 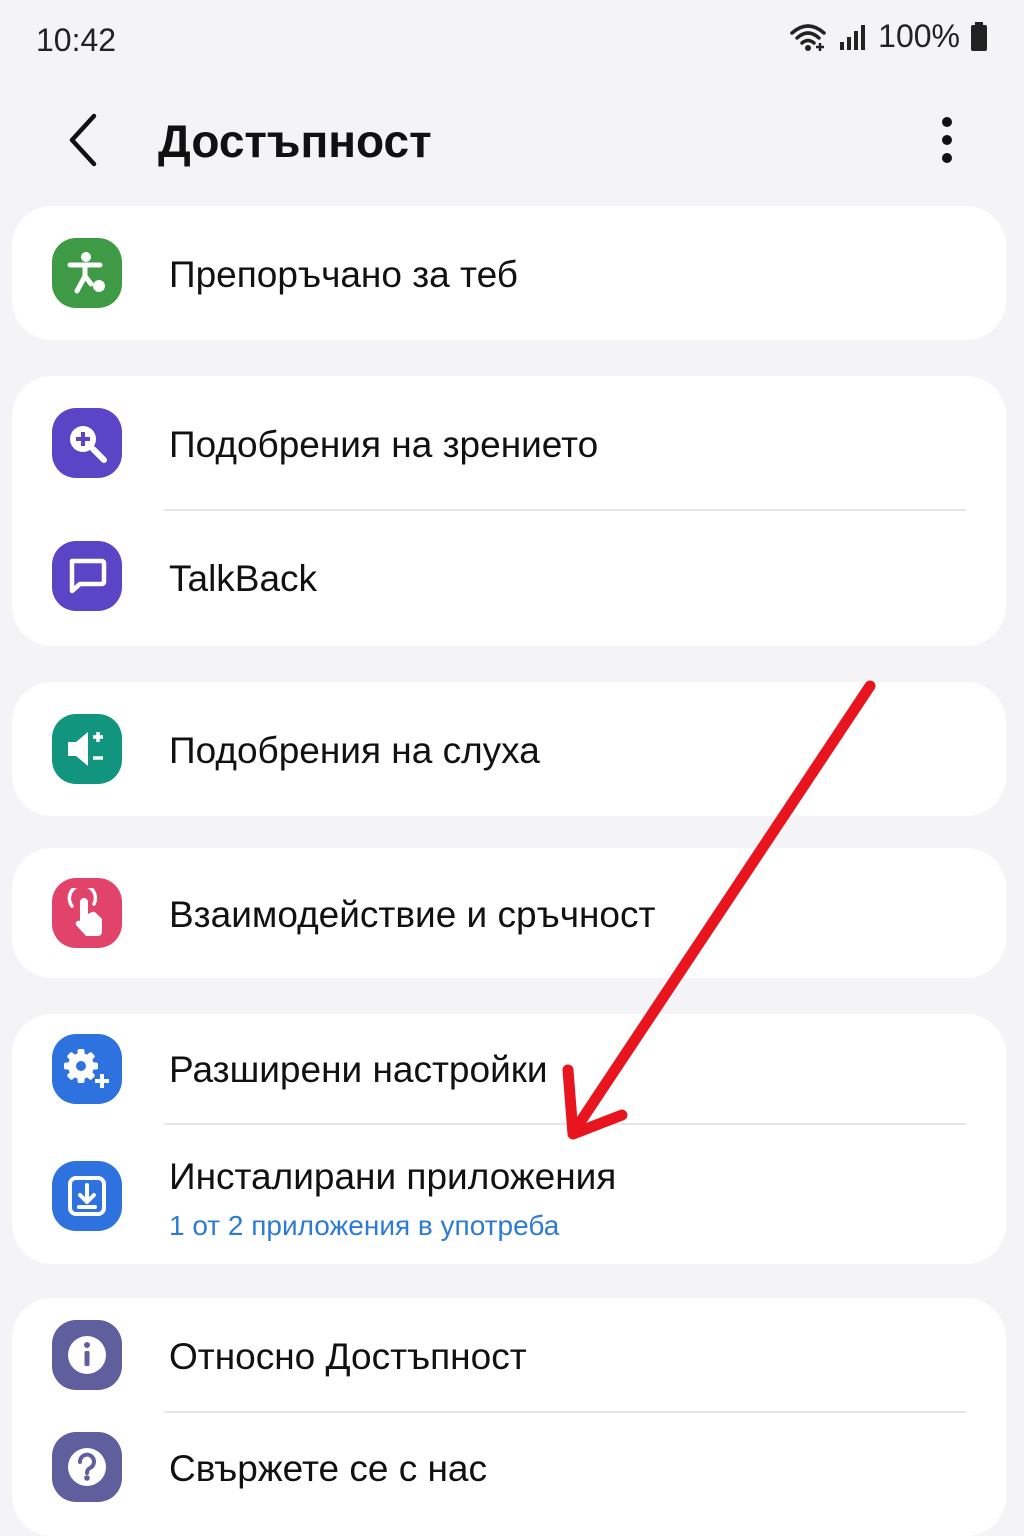 I want to click on list-item-hearing: Подобрения на слуха, so click(x=509, y=749).